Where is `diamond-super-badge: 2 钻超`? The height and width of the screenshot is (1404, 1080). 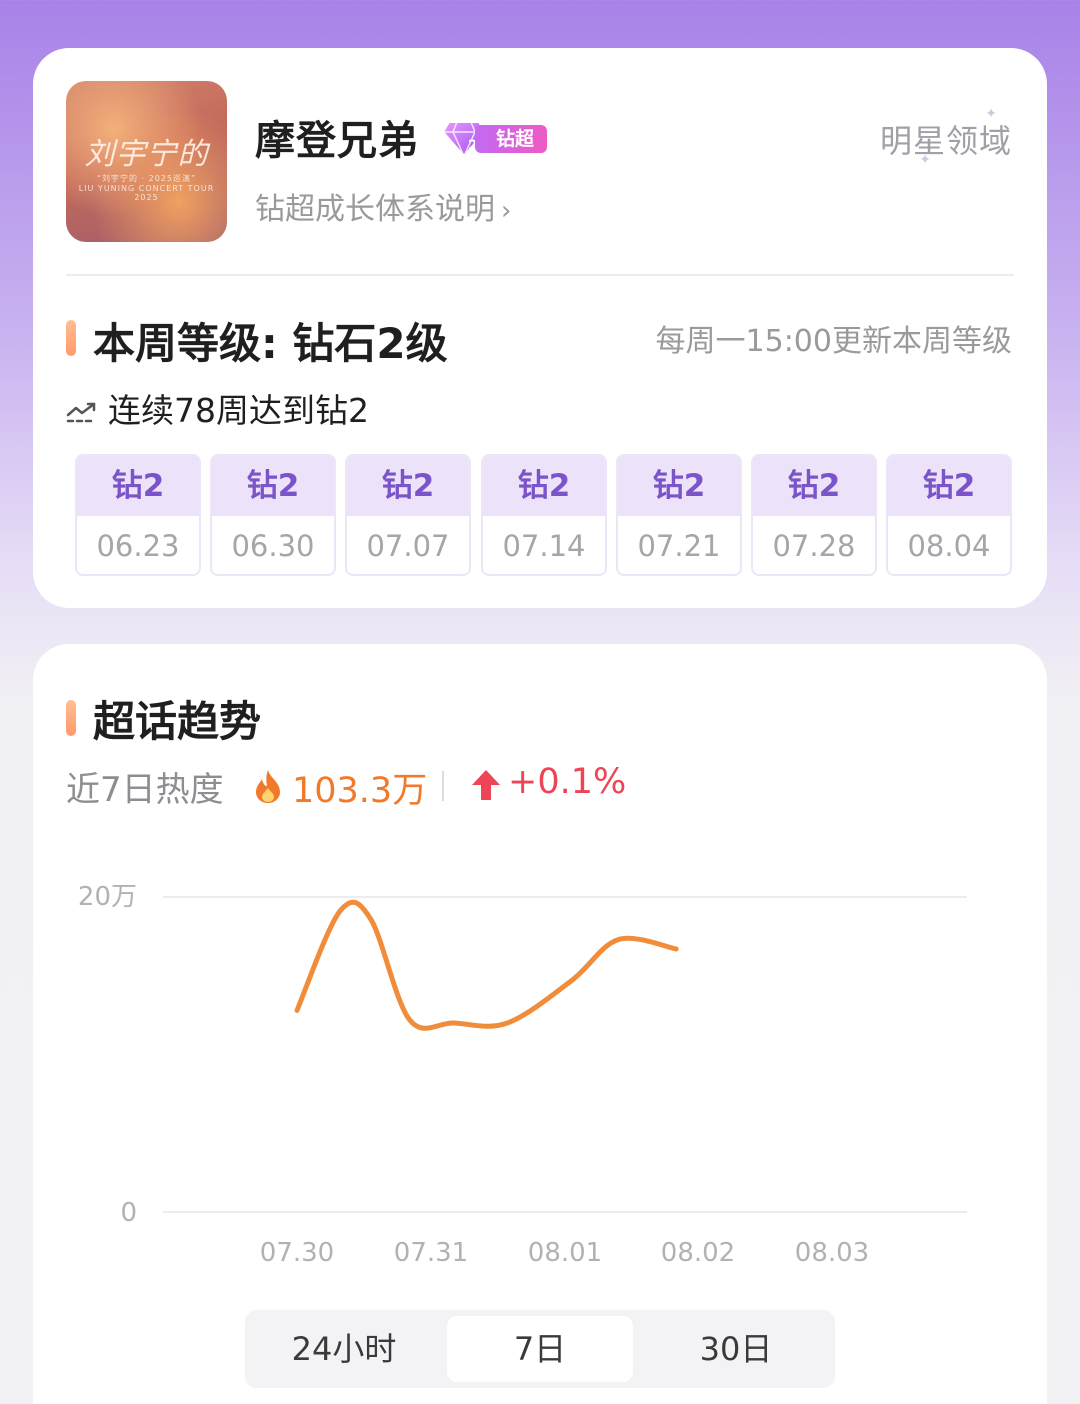 diamond-super-badge: 2 钻超 is located at coordinates (495, 138).